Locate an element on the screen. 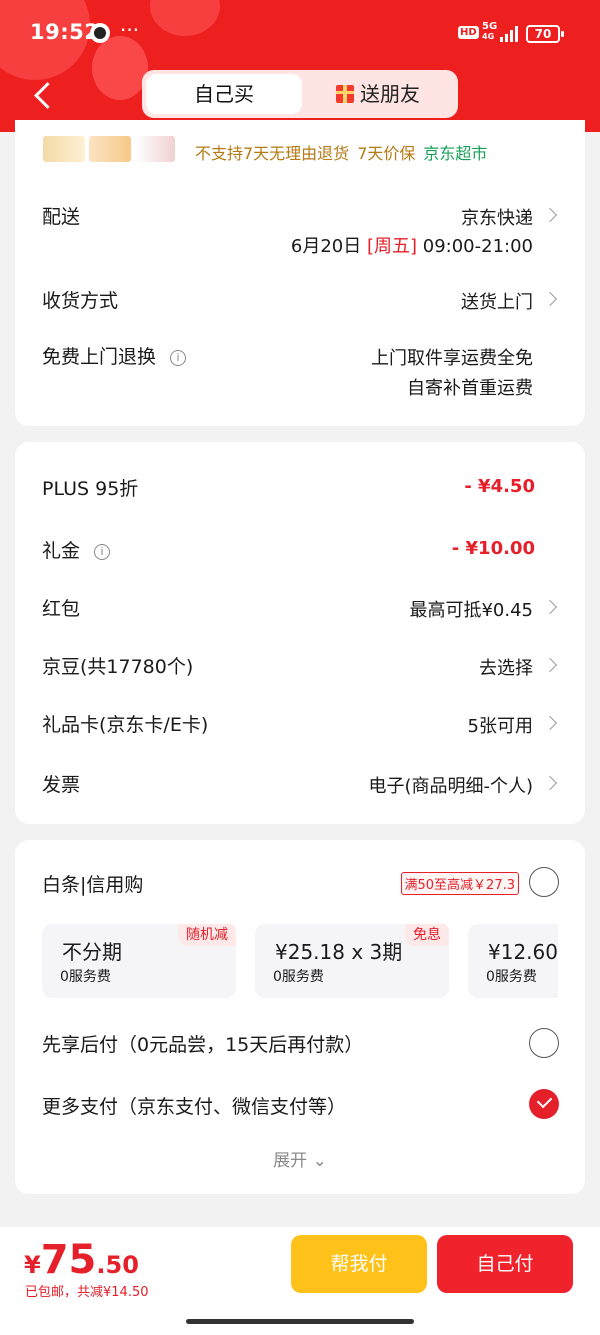  price-protect-policy: 7天价保 is located at coordinates (386, 153).